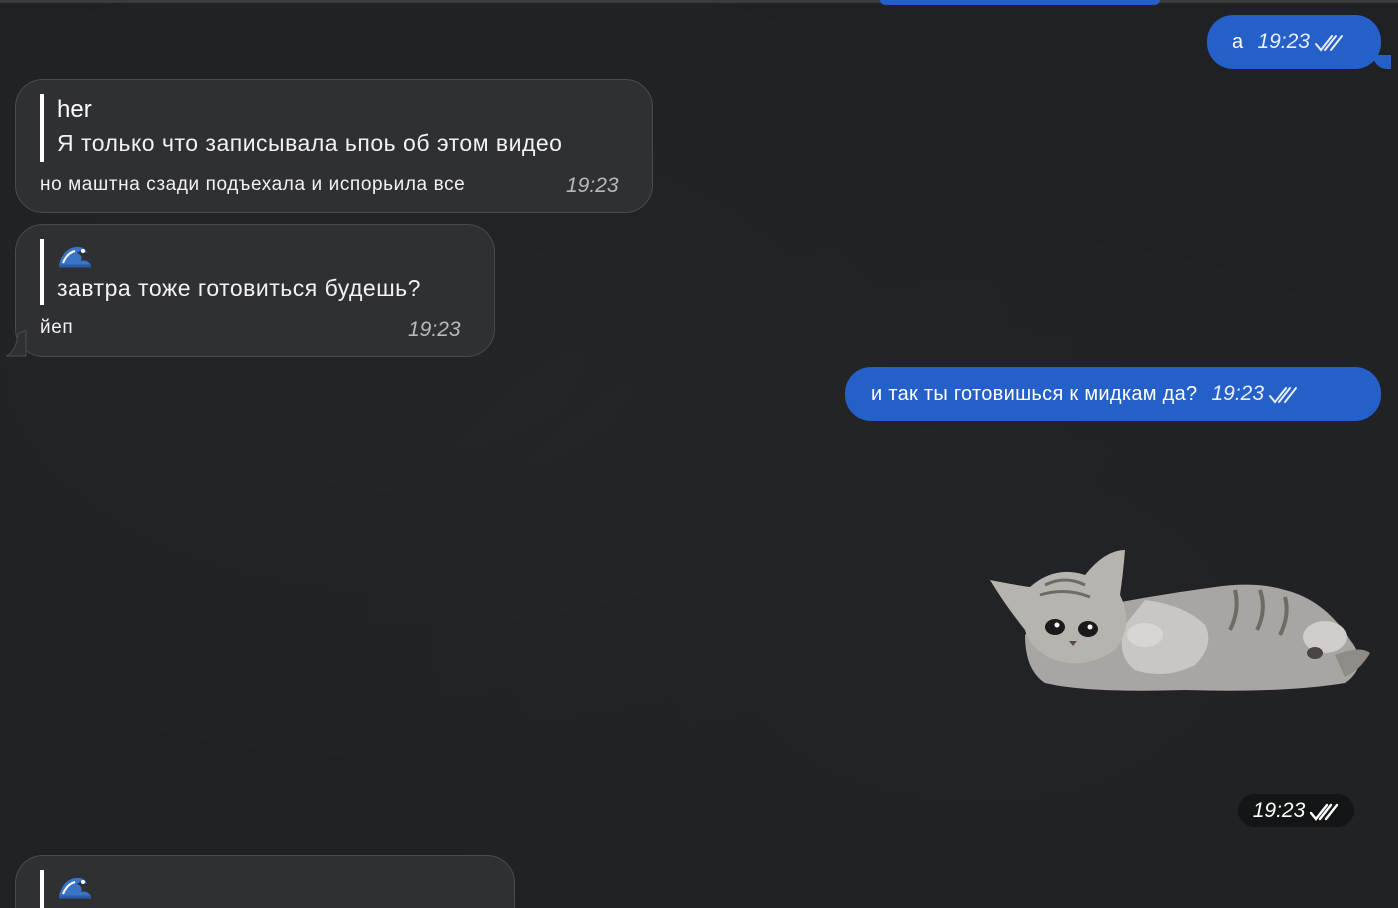 The image size is (1398, 908). I want to click on message-text: и так ты готовишься к мидкам да?, so click(1034, 393).